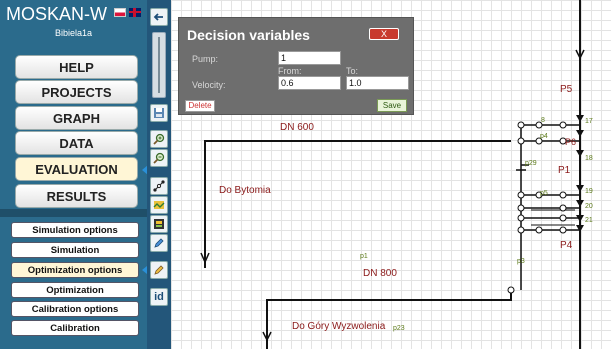 The height and width of the screenshot is (349, 611). I want to click on pipe-label-dn800: DN 800, so click(380, 273).